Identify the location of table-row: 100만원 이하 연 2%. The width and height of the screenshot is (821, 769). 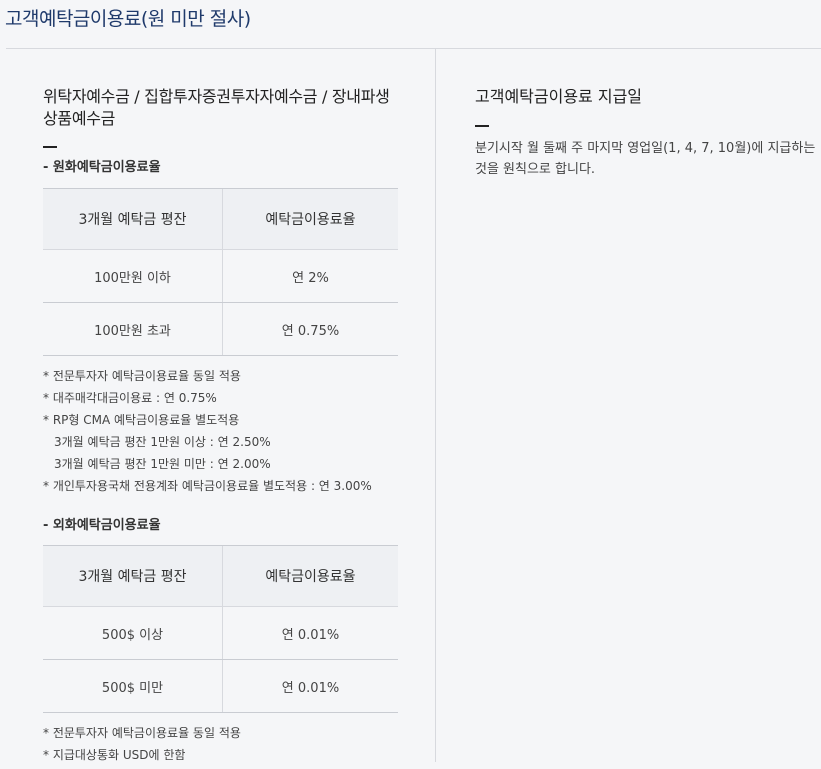
(220, 276).